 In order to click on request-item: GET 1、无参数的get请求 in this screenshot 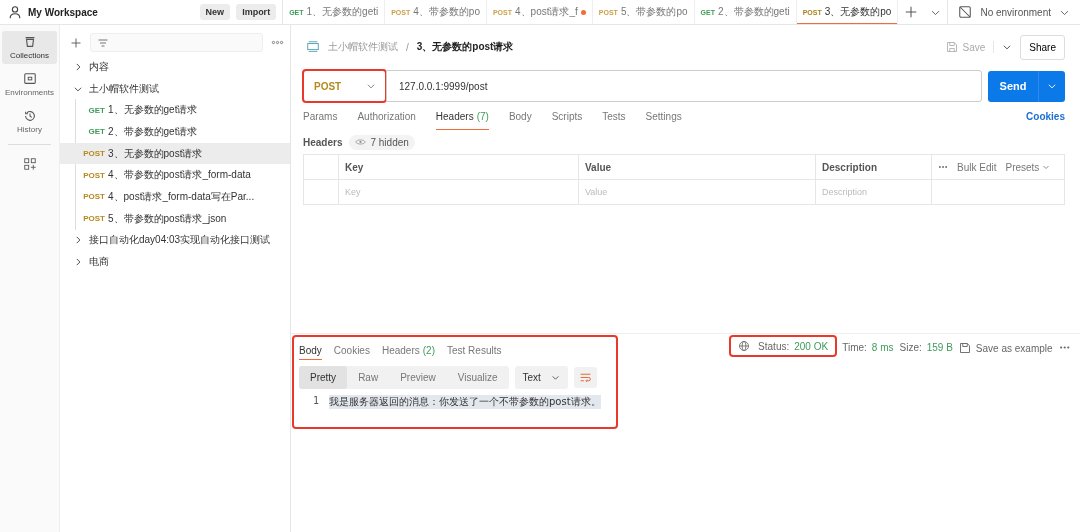, I will do `click(175, 110)`.